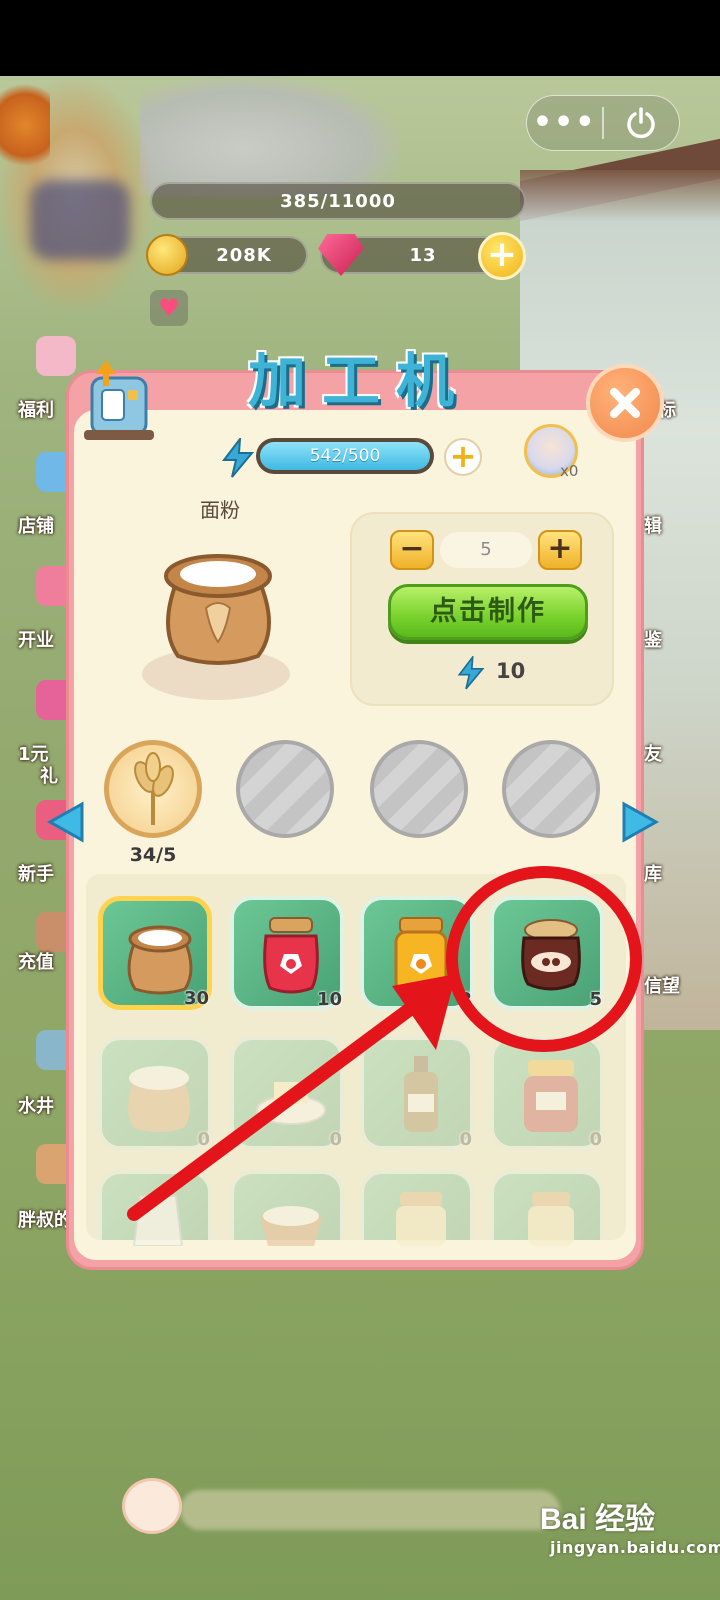 This screenshot has width=720, height=1600. What do you see at coordinates (370, 1510) in the screenshot?
I see `chat-input-bar` at bounding box center [370, 1510].